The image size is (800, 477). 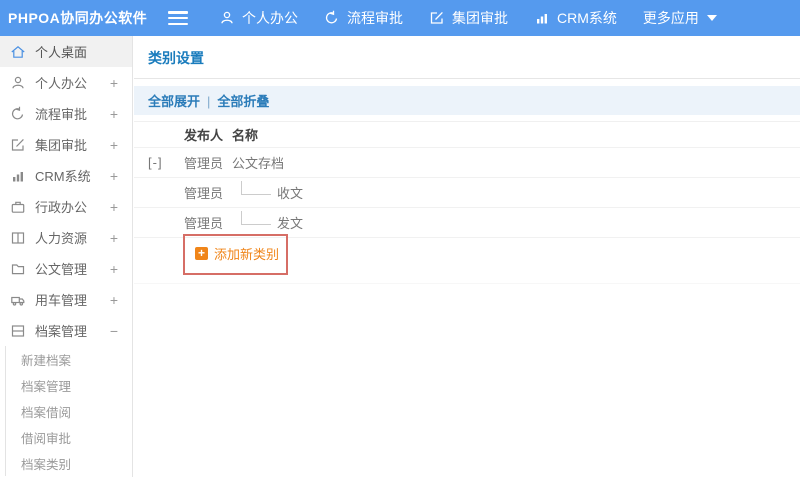 I want to click on plus-icon: +, so click(x=201, y=253).